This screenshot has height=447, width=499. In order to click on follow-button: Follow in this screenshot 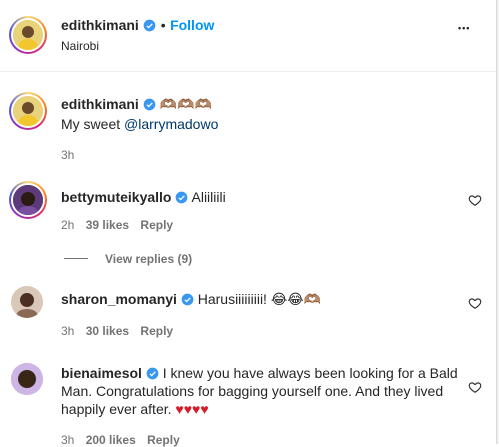, I will do `click(192, 25)`.